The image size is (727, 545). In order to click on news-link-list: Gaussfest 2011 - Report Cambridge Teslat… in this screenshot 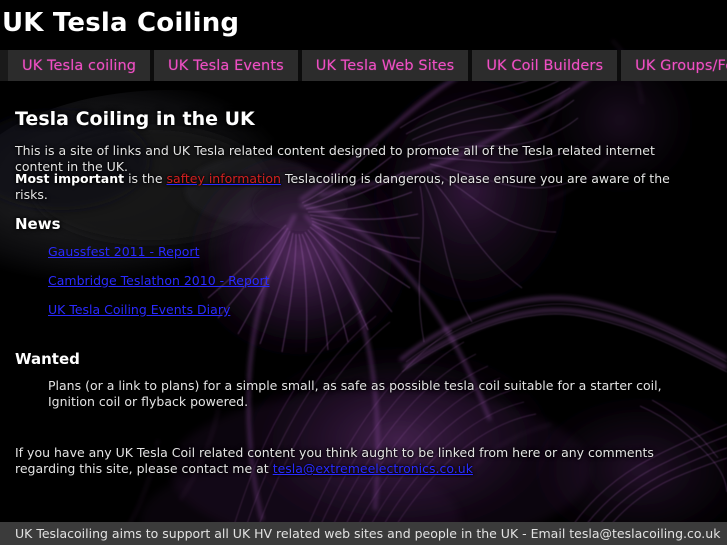, I will do `click(159, 287)`.